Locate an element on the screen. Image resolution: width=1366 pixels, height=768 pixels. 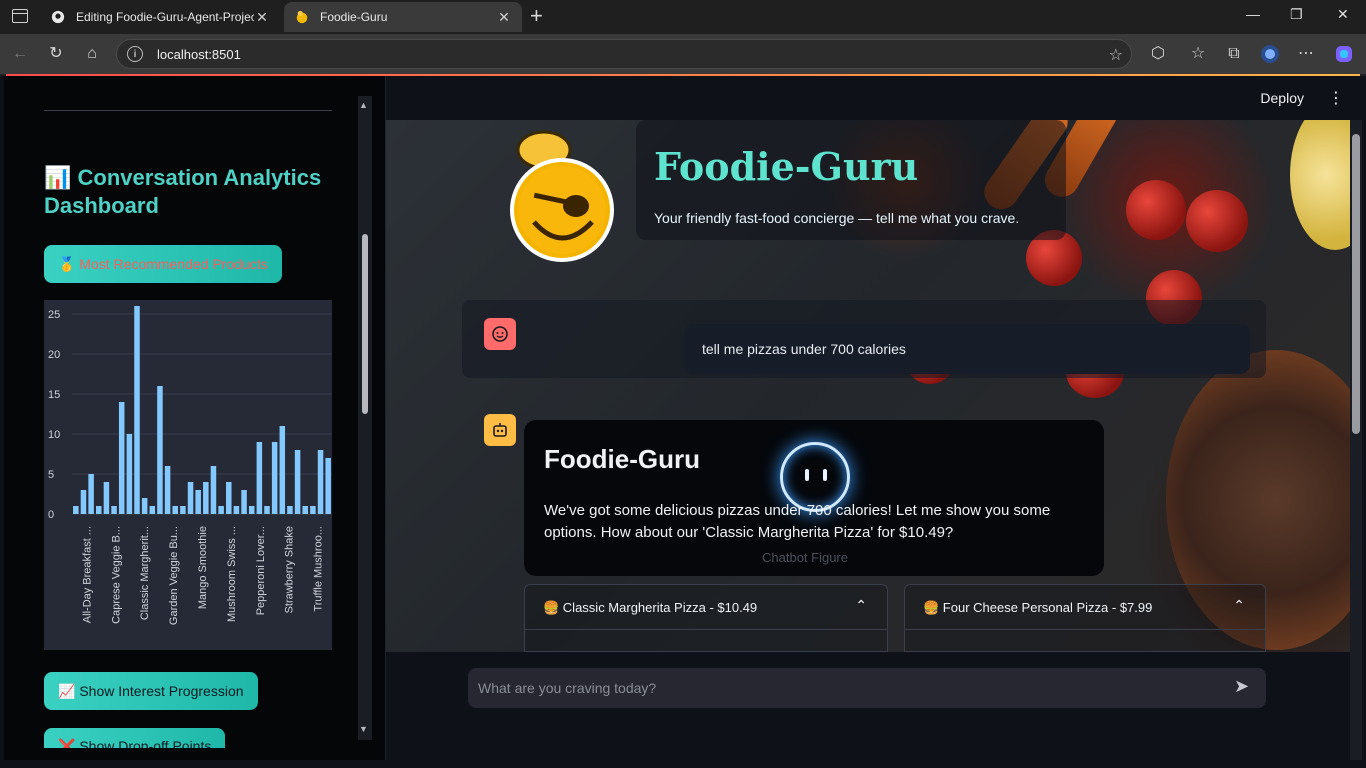
home-icon: ⌂ is located at coordinates (92, 54).